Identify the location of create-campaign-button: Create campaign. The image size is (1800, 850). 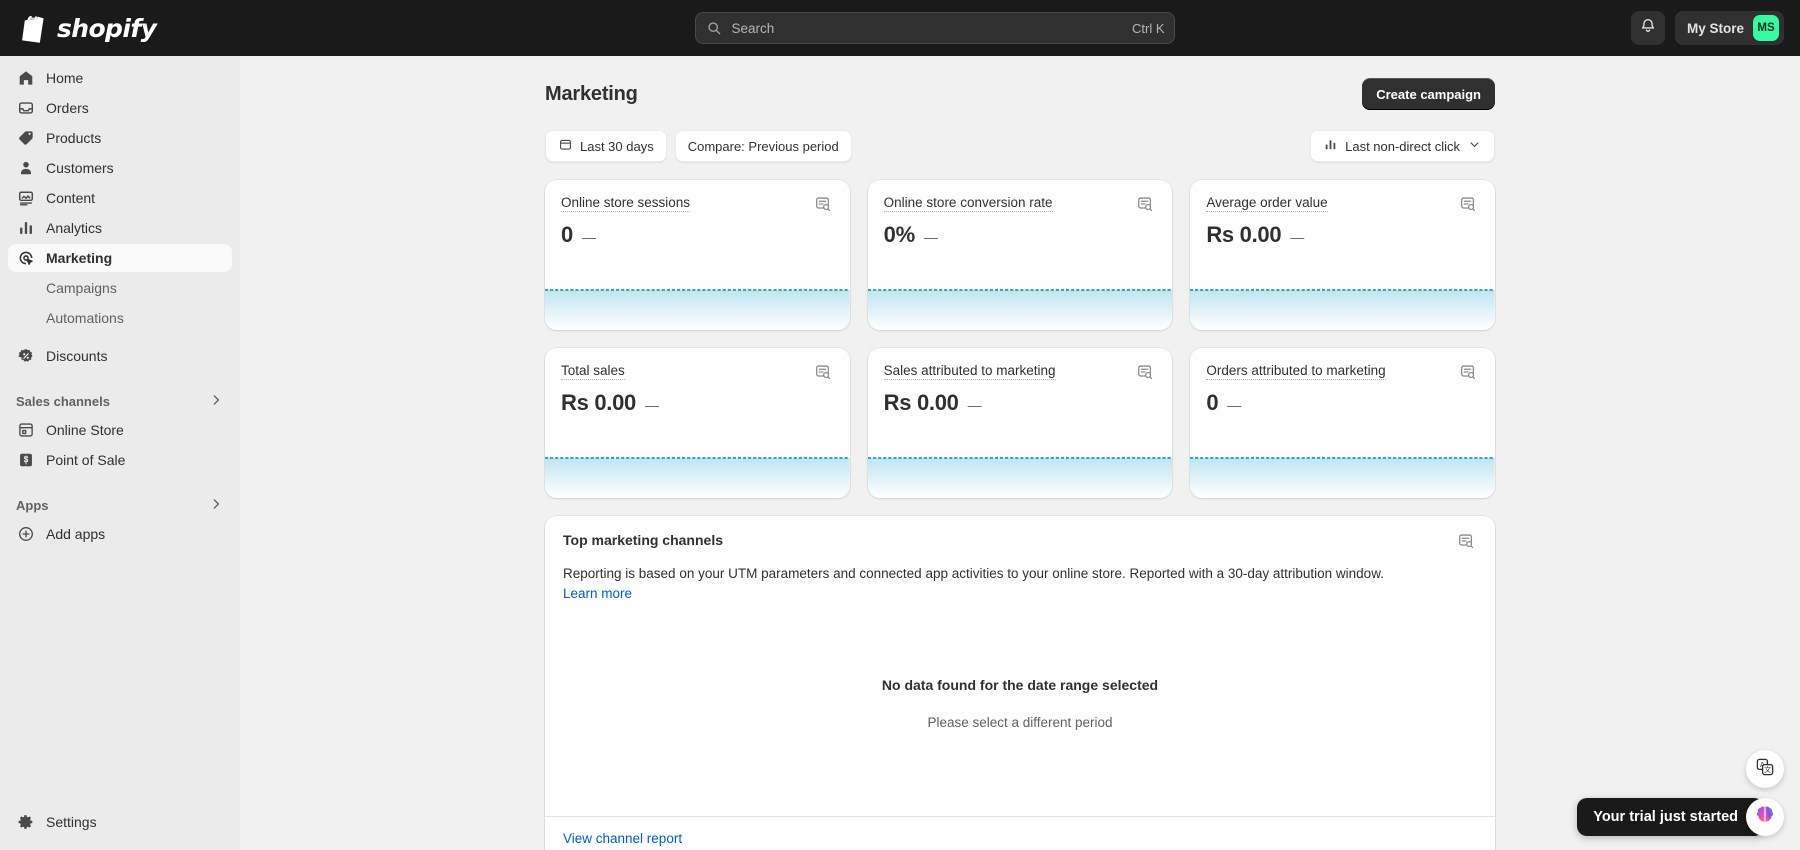
(1428, 94).